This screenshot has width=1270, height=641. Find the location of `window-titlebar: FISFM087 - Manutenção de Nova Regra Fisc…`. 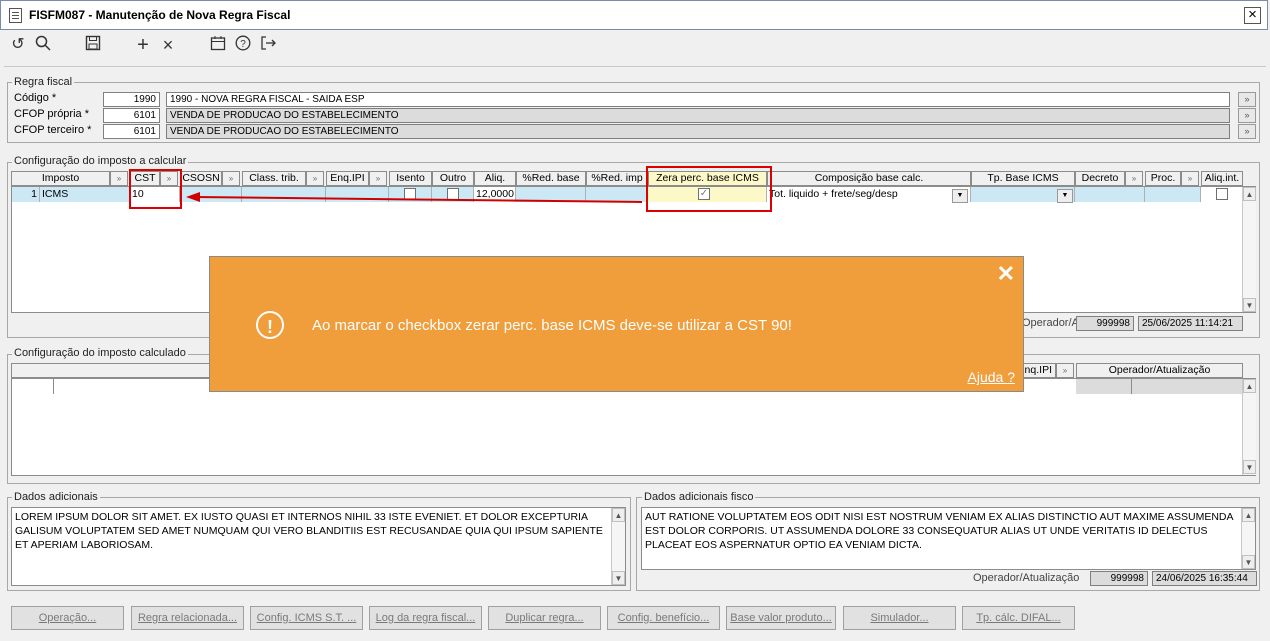

window-titlebar: FISFM087 - Manutenção de Nova Regra Fisc… is located at coordinates (634, 15).